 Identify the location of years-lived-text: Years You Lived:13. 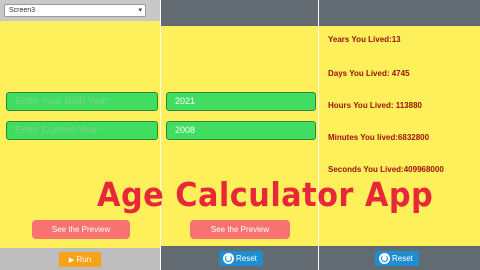
(364, 39).